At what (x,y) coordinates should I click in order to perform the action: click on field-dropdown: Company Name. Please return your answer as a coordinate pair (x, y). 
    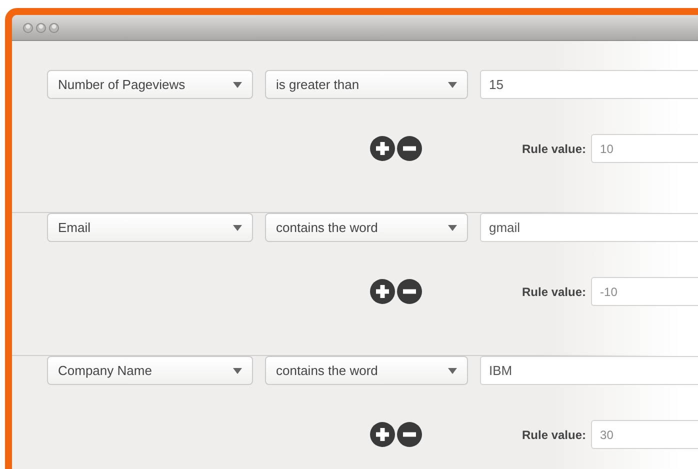
    Looking at the image, I should click on (150, 370).